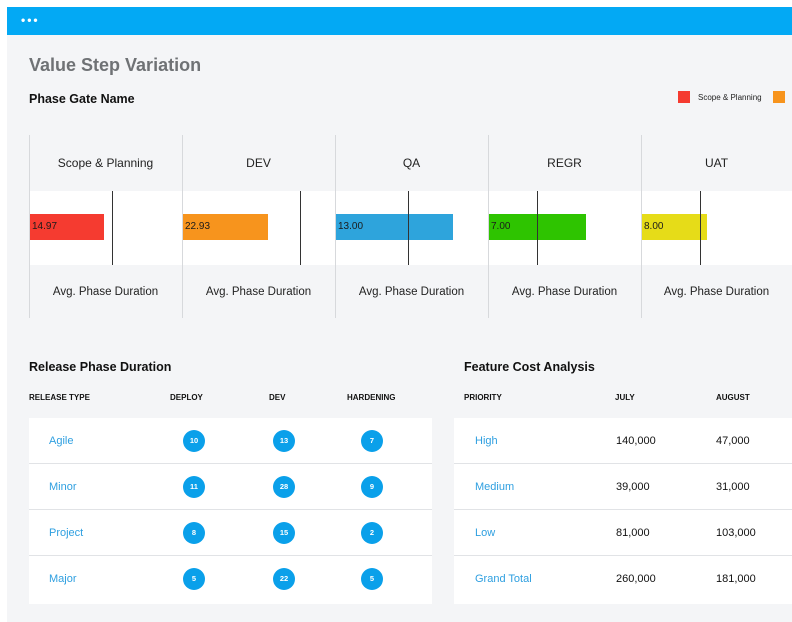  I want to click on phase-column: UAT 8.00 Avg. Phase Duration, so click(716, 226).